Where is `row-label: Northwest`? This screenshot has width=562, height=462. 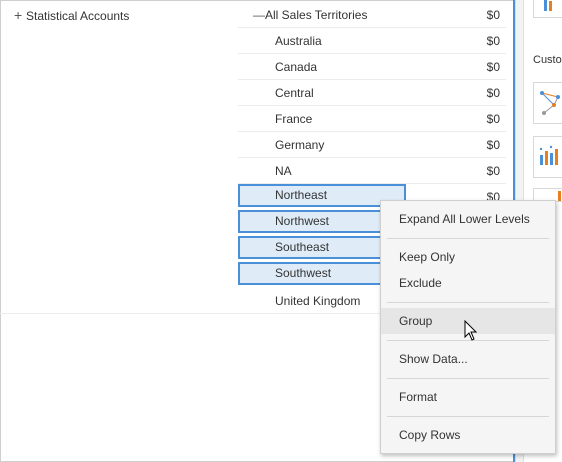
row-label: Northwest is located at coordinates (302, 221).